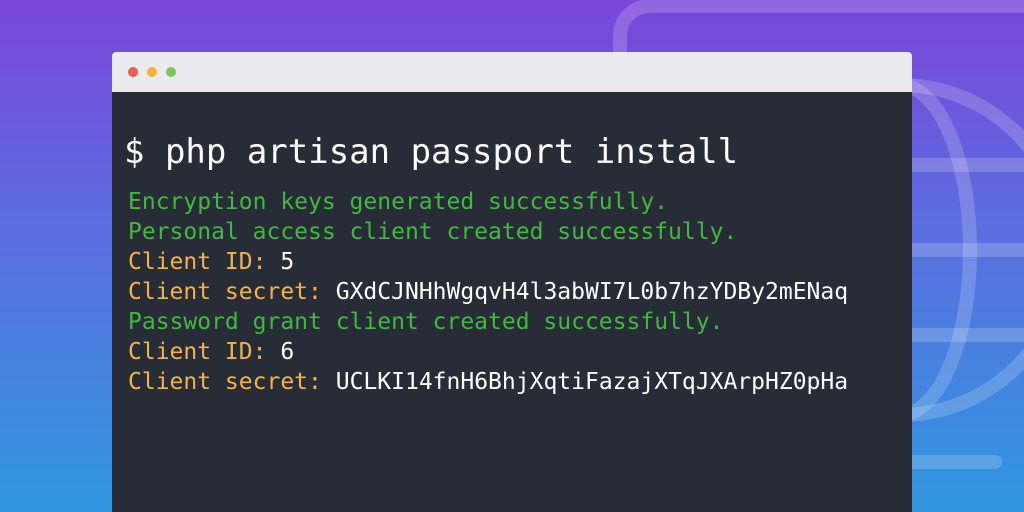 The height and width of the screenshot is (512, 1024). Describe the element at coordinates (592, 292) in the screenshot. I see `output-value: GXdCJNHhWgqvH4l3abWI7L0b7hzYDBy2mENaq` at that location.